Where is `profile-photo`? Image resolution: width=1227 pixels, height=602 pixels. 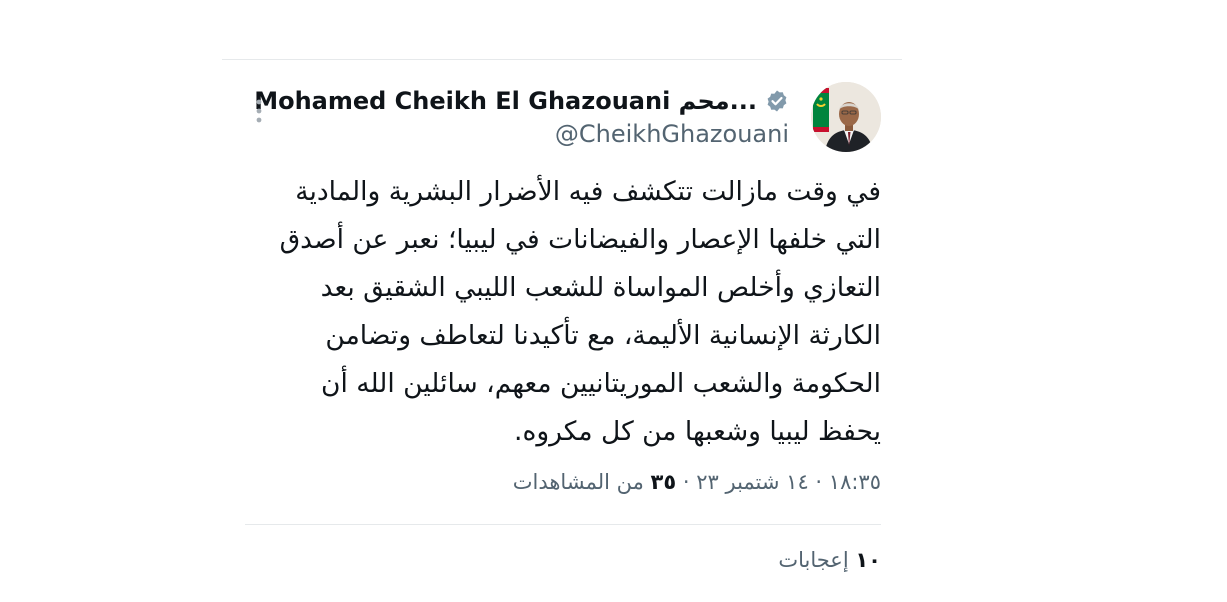
profile-photo is located at coordinates (846, 117).